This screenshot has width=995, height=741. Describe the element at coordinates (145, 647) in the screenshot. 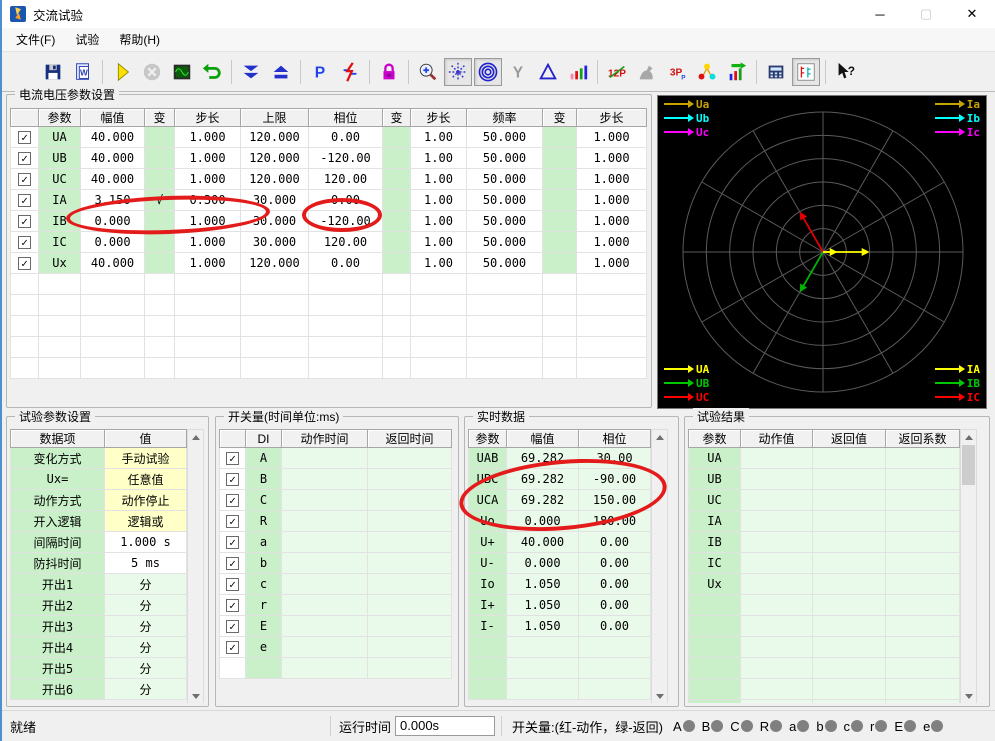

I see `data-value-cell: 分` at that location.